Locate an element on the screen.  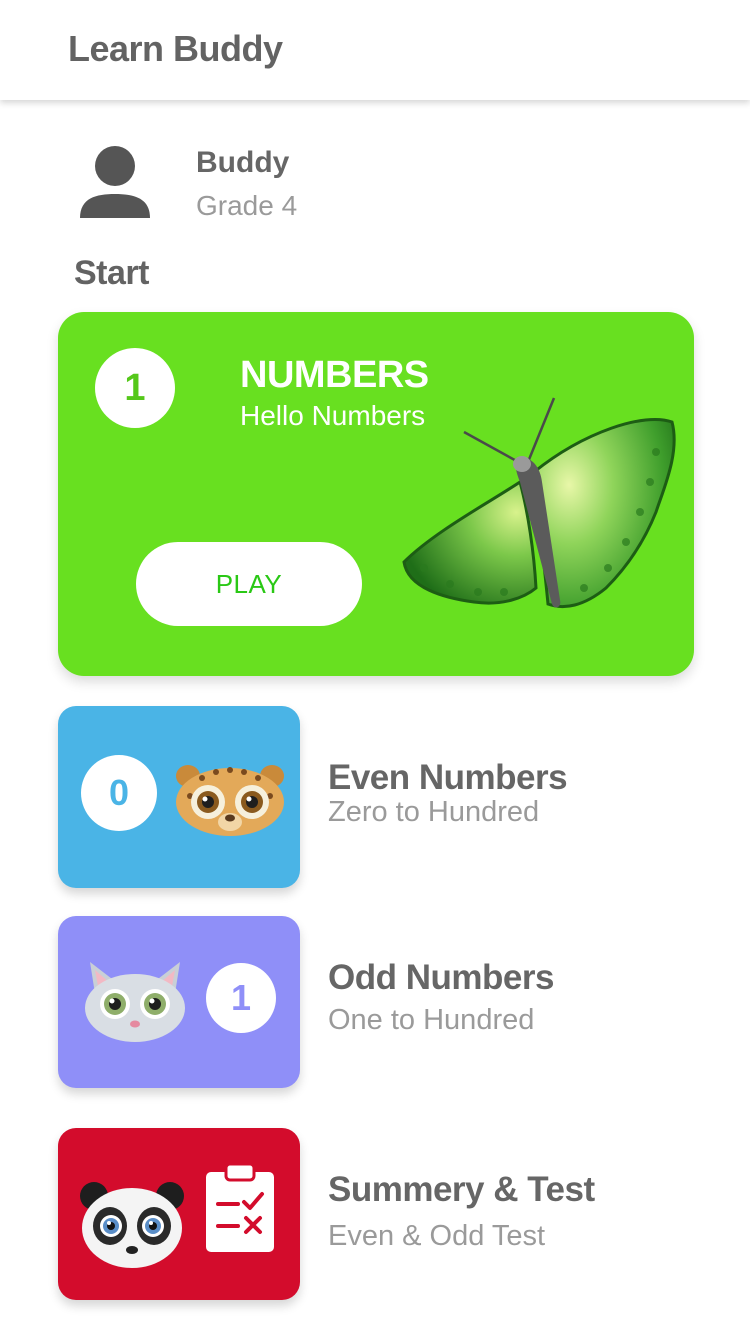
summary-test-tile is located at coordinates (179, 1214).